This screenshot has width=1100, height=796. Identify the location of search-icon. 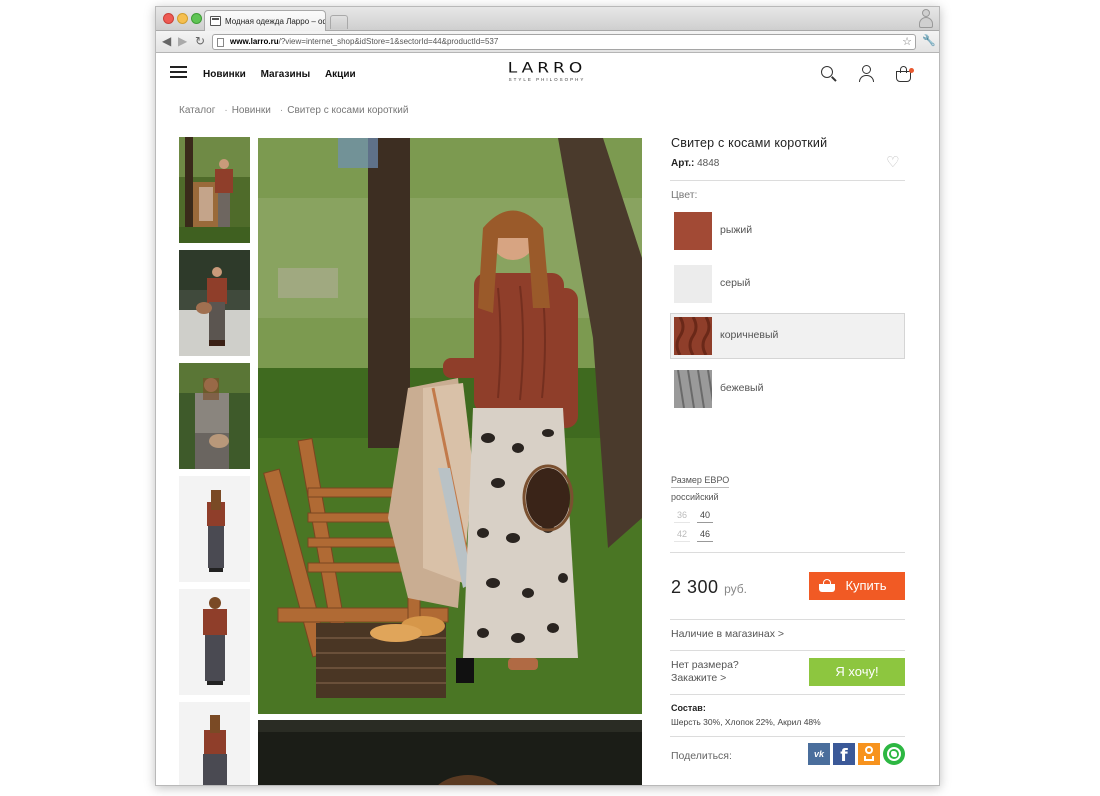
(829, 74).